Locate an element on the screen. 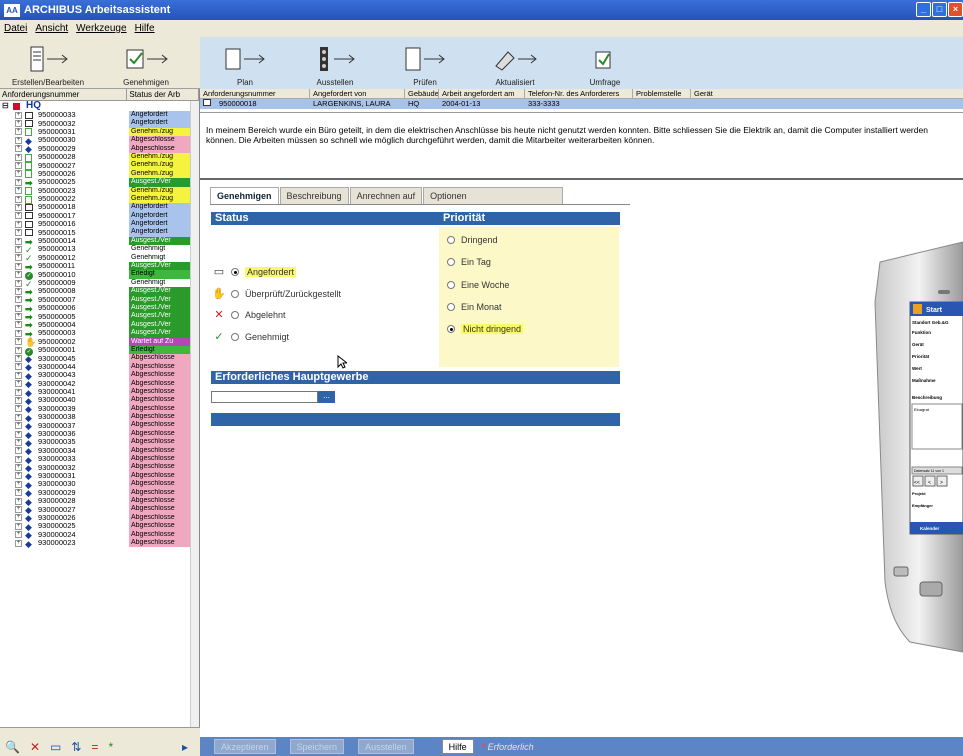  tab-charge-to: Anrechnen auf is located at coordinates (386, 195).